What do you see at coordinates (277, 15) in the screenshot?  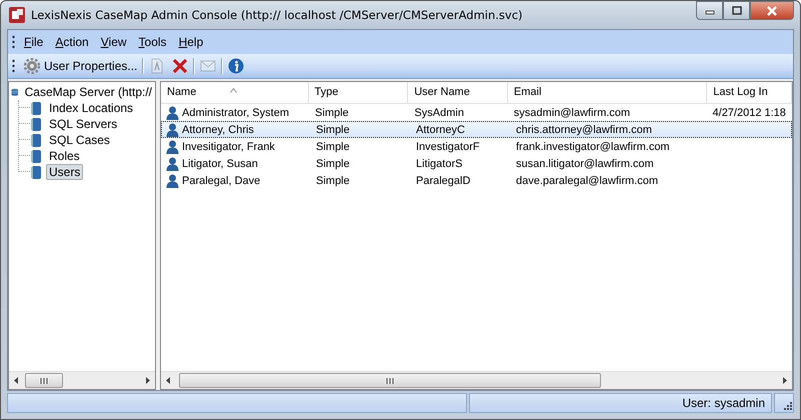 I see `window-title: LexisNexis CaseMap Admin Console (http:// localhost /CMServer/CMServerAdmin.svc)` at bounding box center [277, 15].